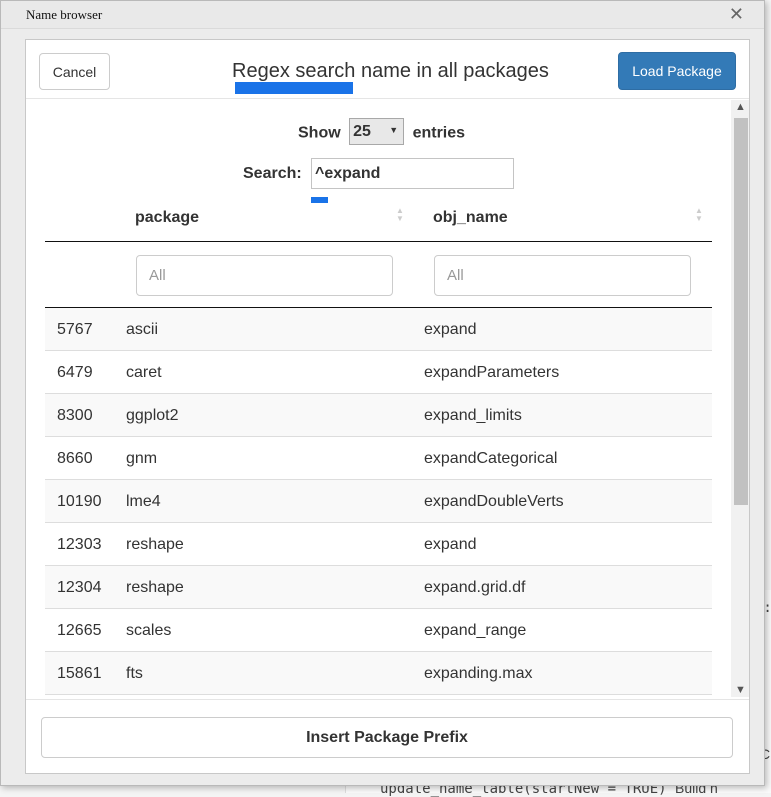  I want to click on table-row: 8300 ggplot2 expand_limits, so click(378, 415).